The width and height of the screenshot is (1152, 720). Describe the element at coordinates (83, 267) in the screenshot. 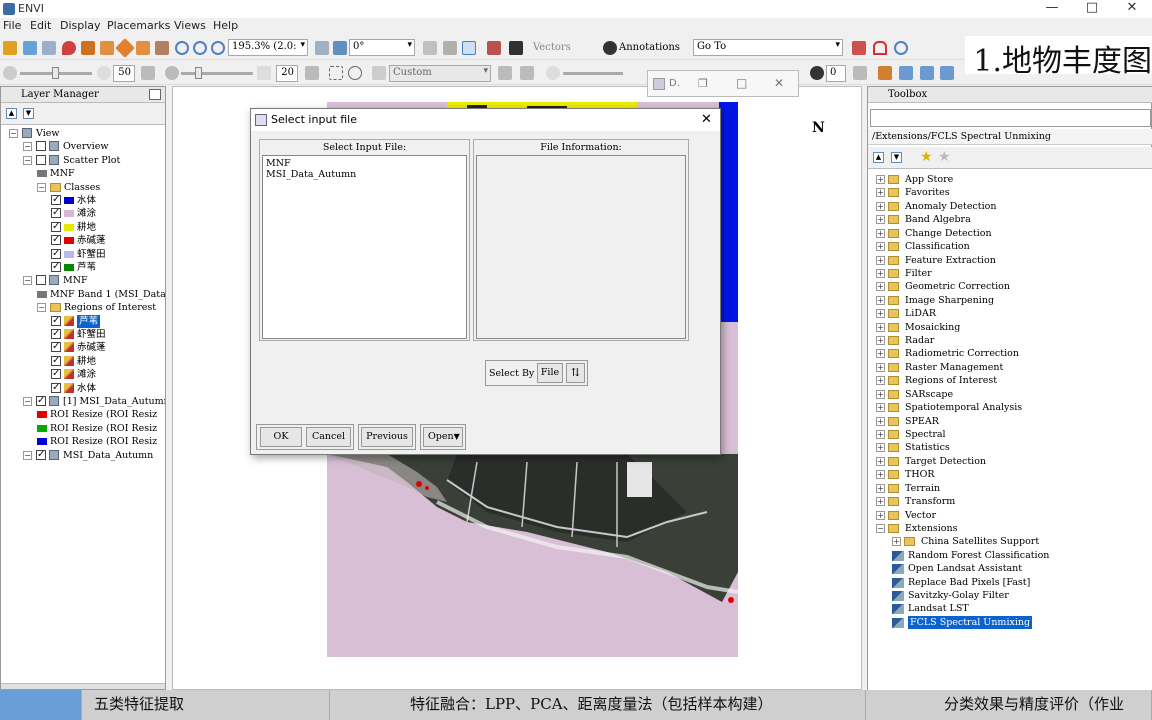

I see `layer-tree-item: 芦苇` at that location.